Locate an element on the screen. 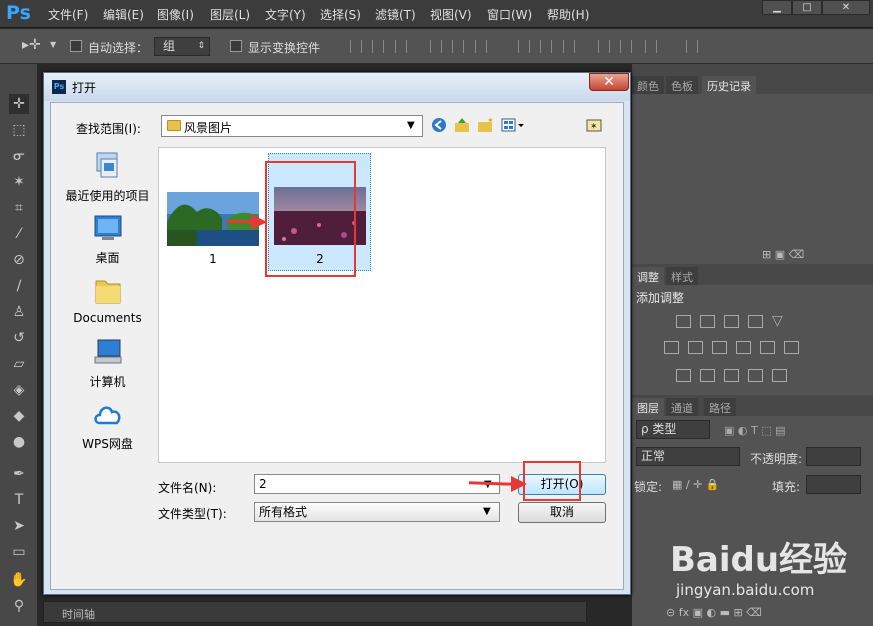 This screenshot has width=873, height=626. zoom-tool-icon: ⚲ is located at coordinates (19, 606).